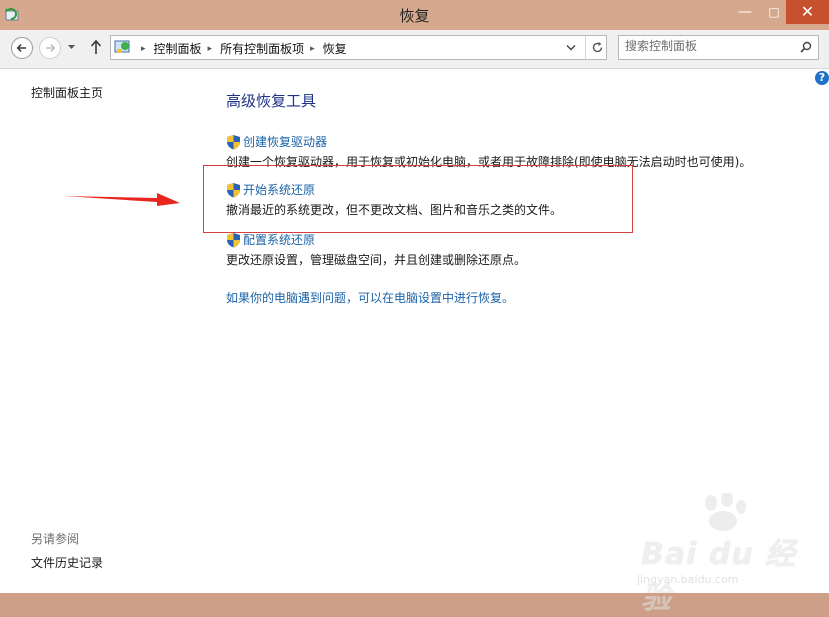  What do you see at coordinates (55, 539) in the screenshot?
I see `see-also-label: 另请参阅` at bounding box center [55, 539].